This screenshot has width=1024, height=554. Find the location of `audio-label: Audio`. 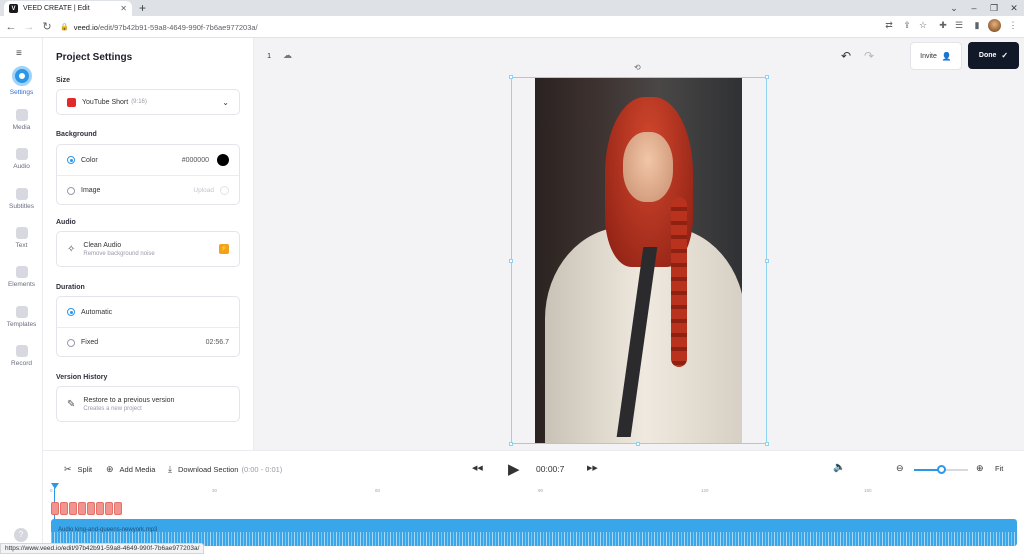

audio-label: Audio is located at coordinates (66, 222).